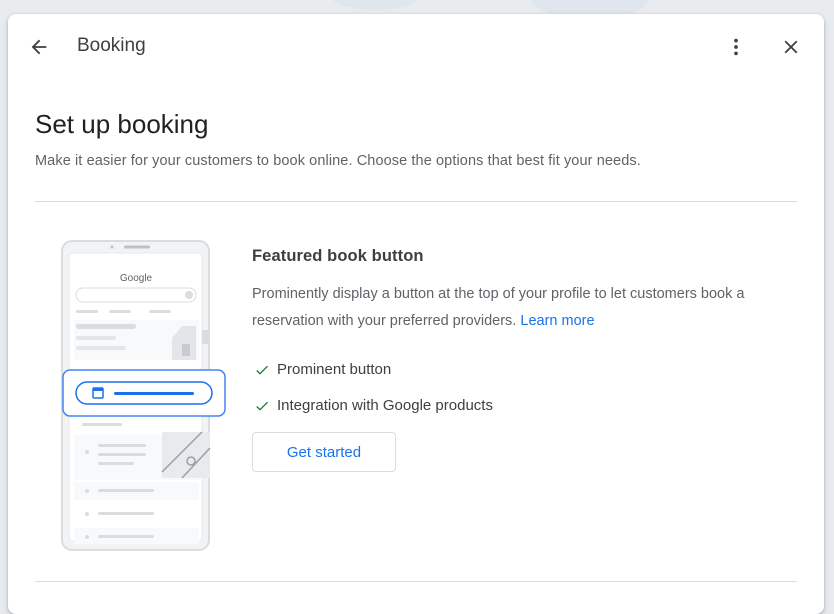 Image resolution: width=834 pixels, height=614 pixels. What do you see at coordinates (136, 278) in the screenshot?
I see `illustration-google-logo: Google` at bounding box center [136, 278].